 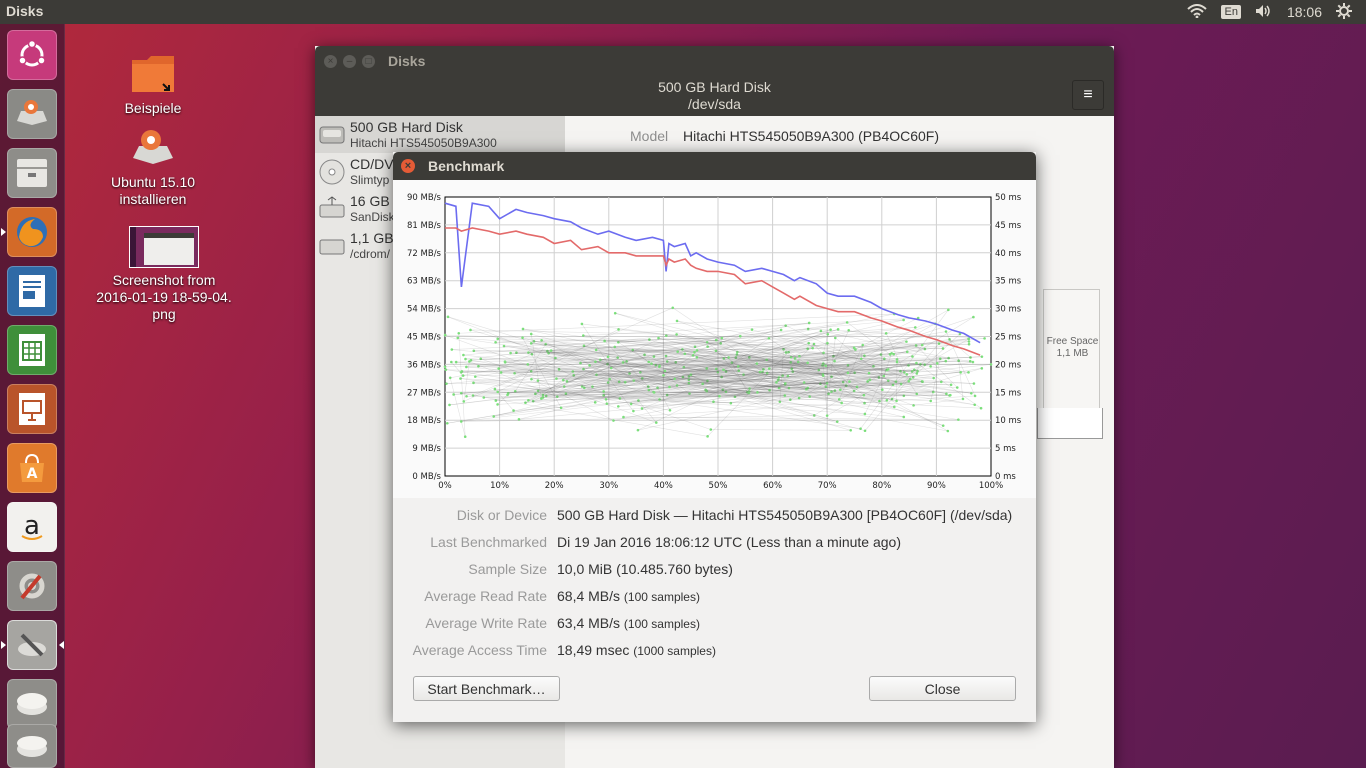 I want to click on disk-label: Disk or Device, so click(x=501, y=515).